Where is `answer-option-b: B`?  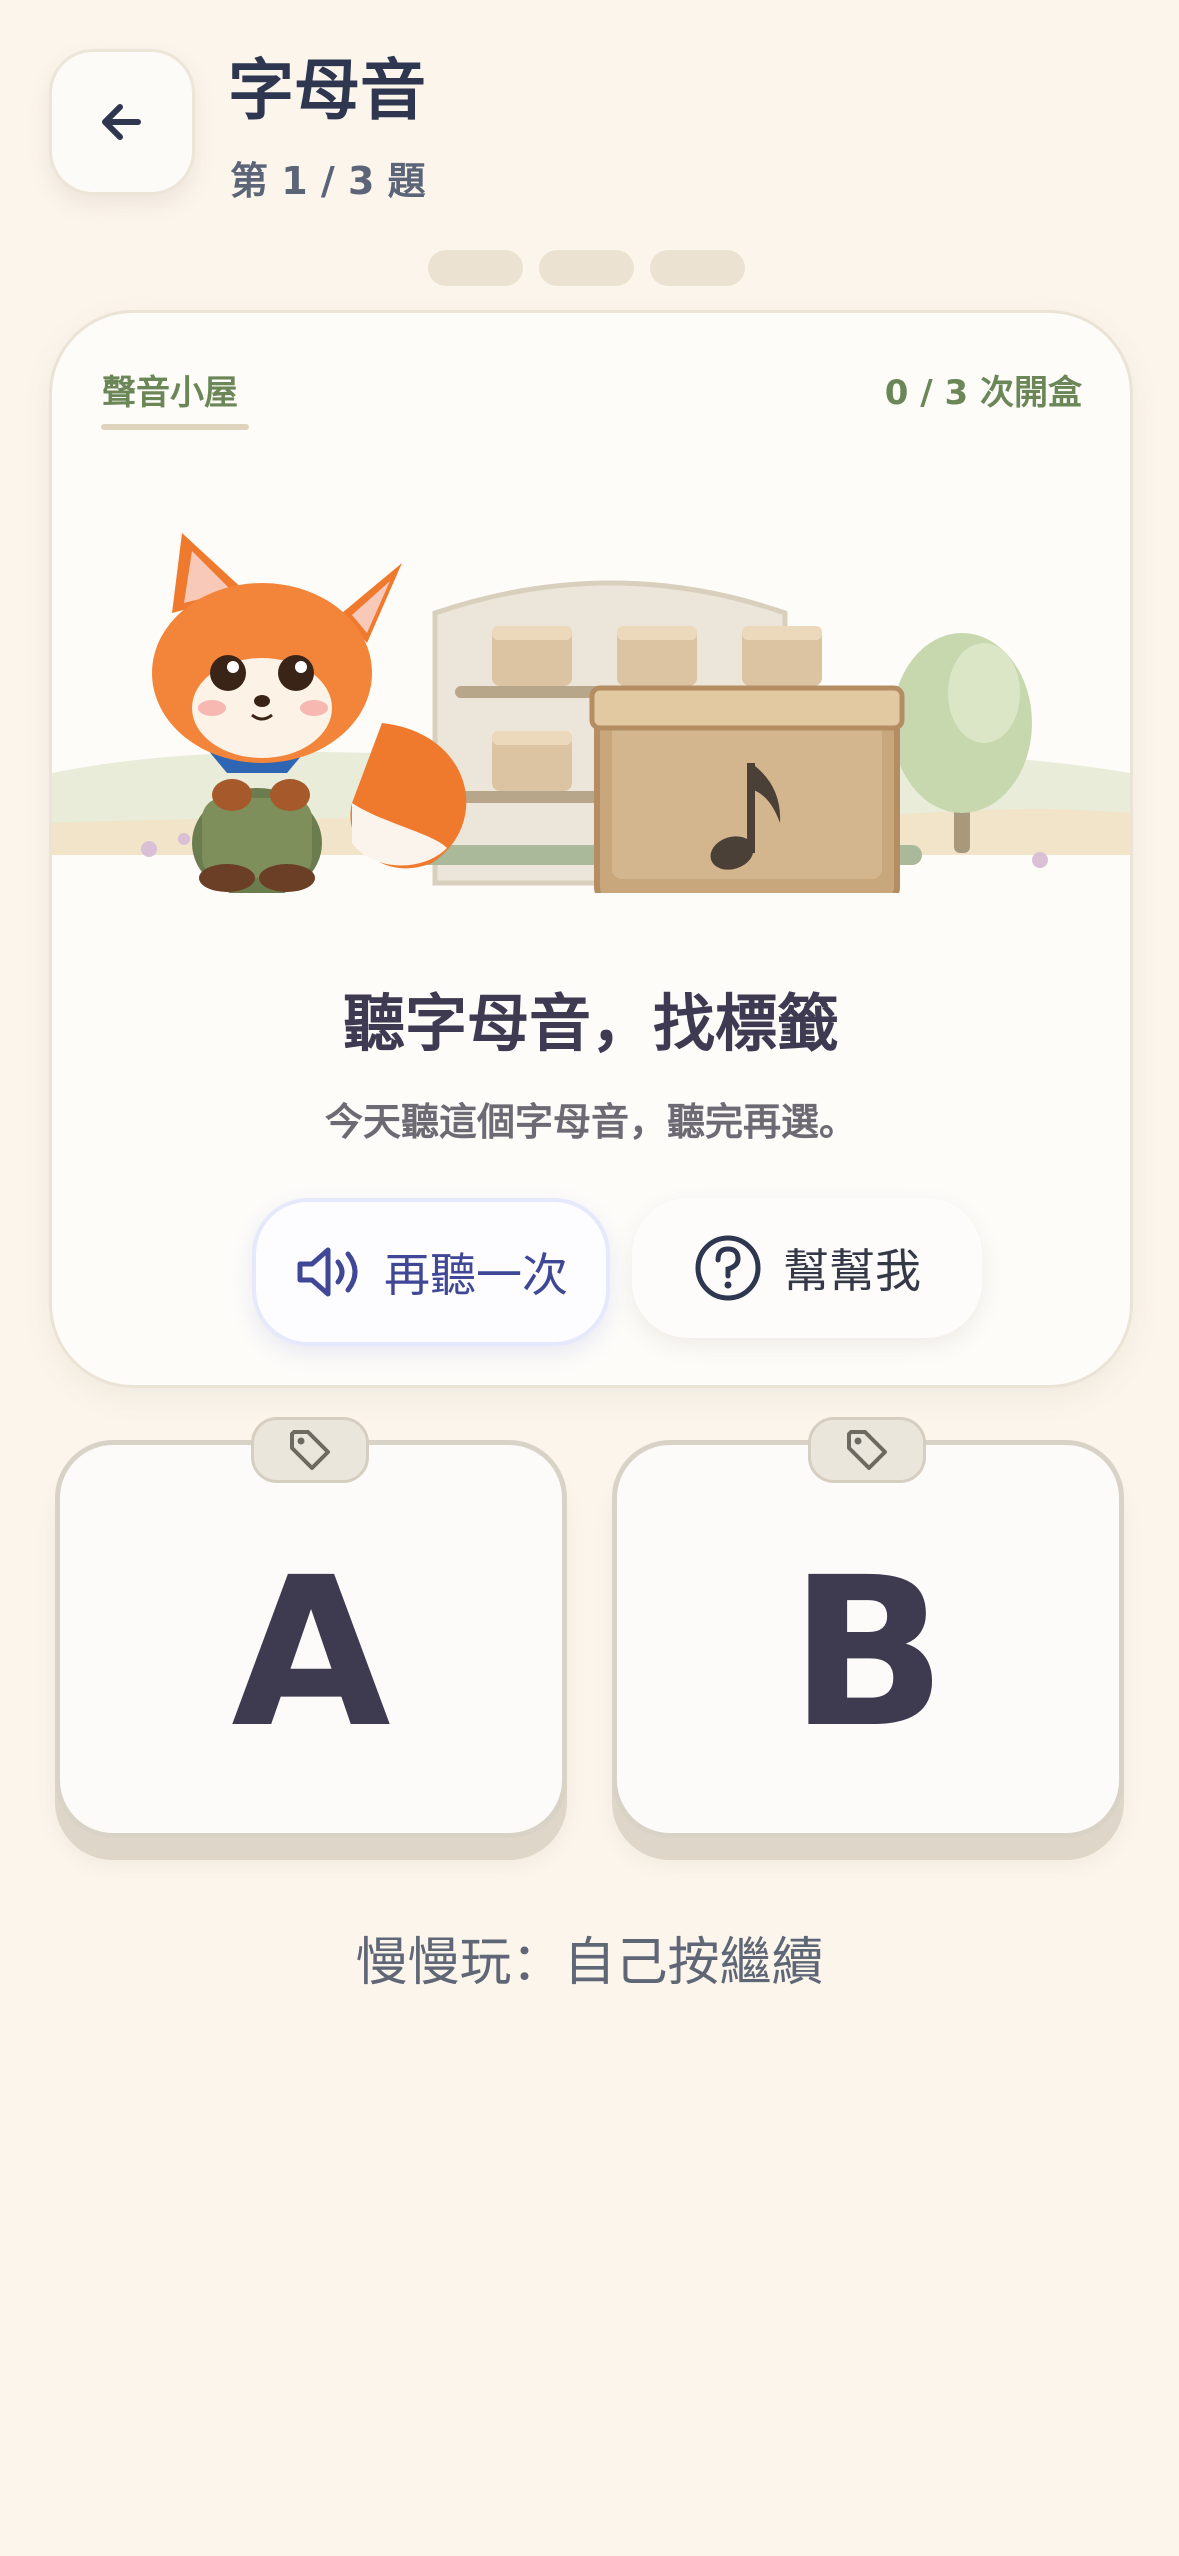 answer-option-b: B is located at coordinates (868, 1639).